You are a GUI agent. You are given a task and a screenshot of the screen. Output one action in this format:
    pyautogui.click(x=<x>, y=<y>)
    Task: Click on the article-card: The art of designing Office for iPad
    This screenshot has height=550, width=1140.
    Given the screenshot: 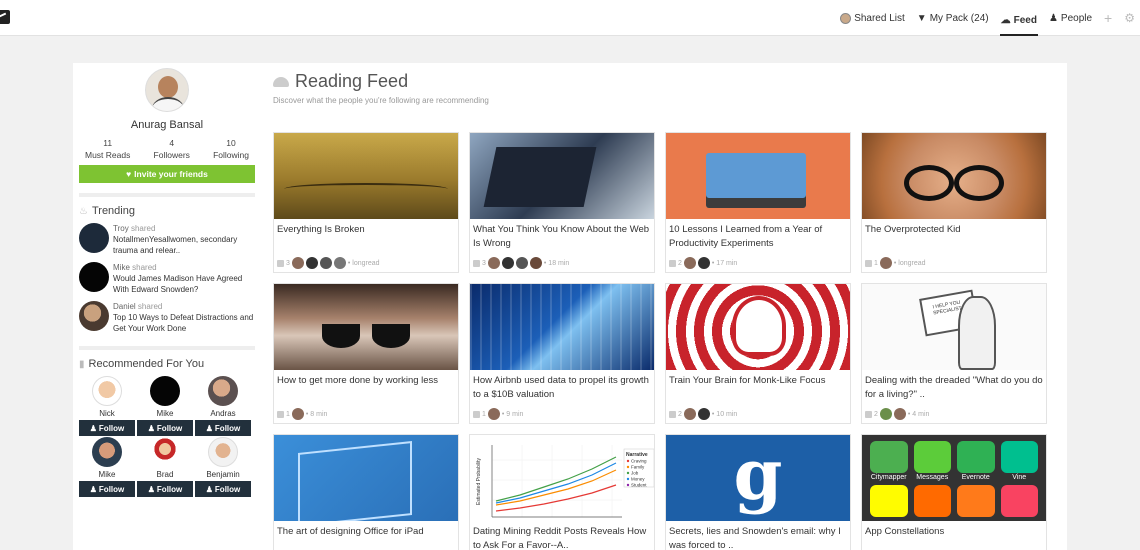 What is the action you would take?
    pyautogui.click(x=366, y=492)
    